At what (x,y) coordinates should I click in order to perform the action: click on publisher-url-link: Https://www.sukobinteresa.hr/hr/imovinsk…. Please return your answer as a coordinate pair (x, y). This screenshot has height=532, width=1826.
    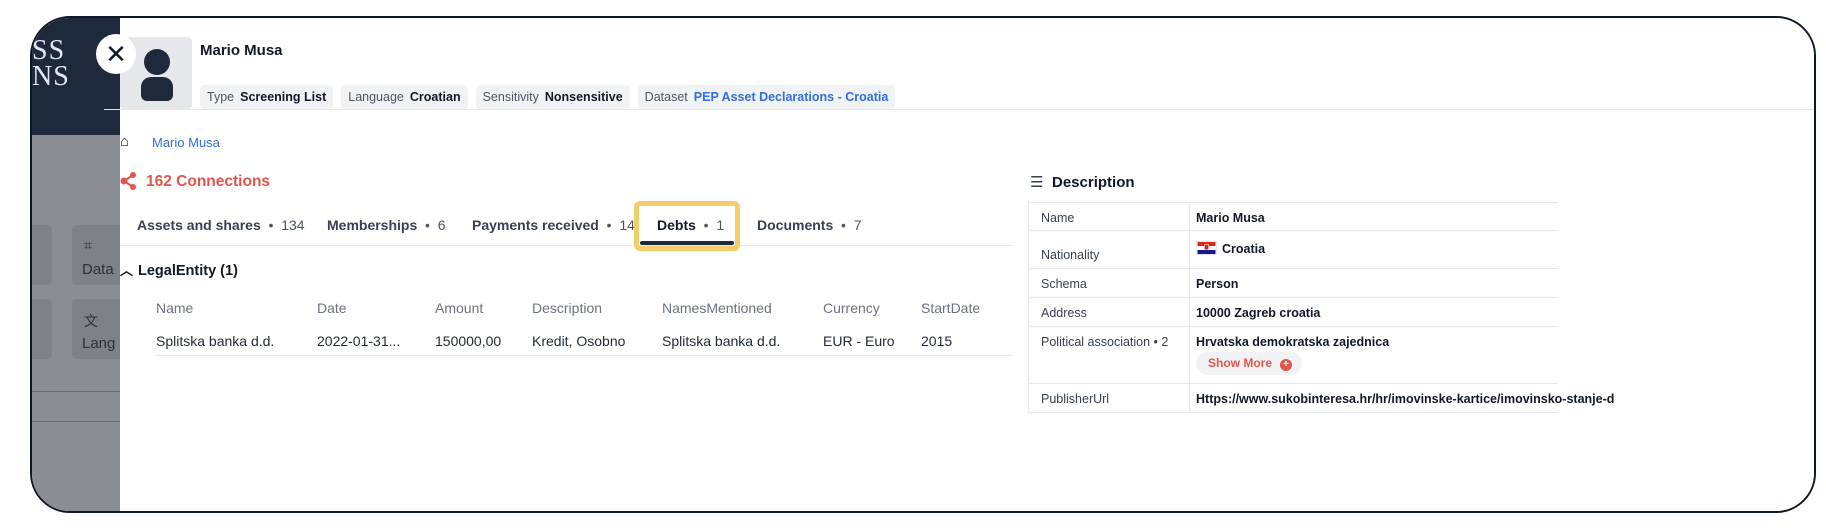
    Looking at the image, I should click on (1405, 399).